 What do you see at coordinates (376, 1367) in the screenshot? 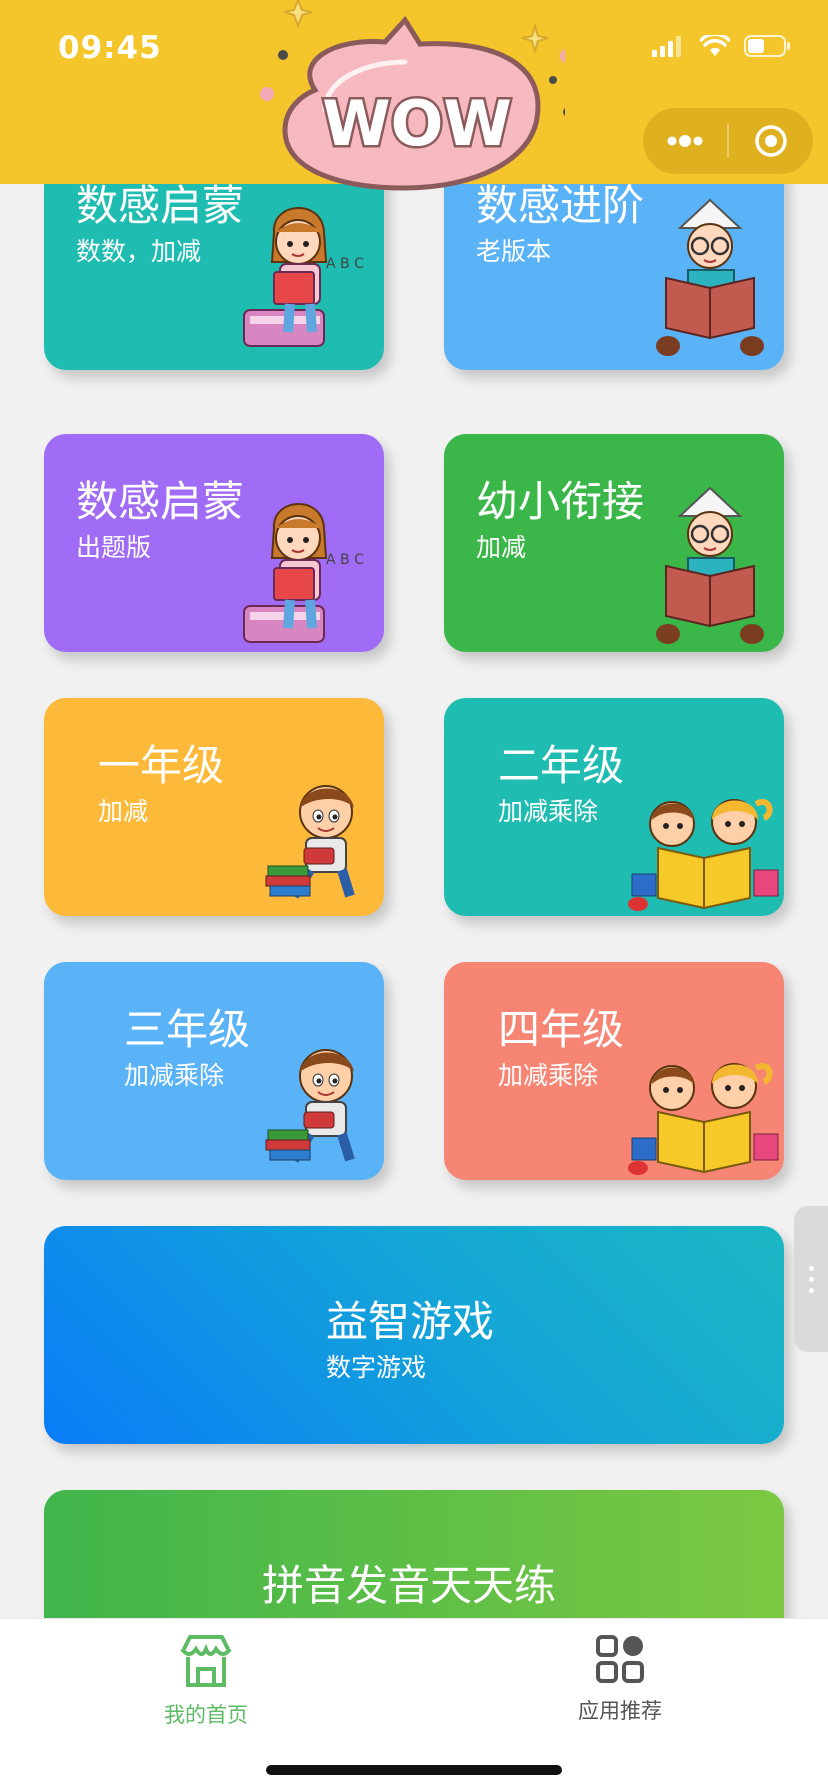
I see `card-subtitle: 数字游戏` at bounding box center [376, 1367].